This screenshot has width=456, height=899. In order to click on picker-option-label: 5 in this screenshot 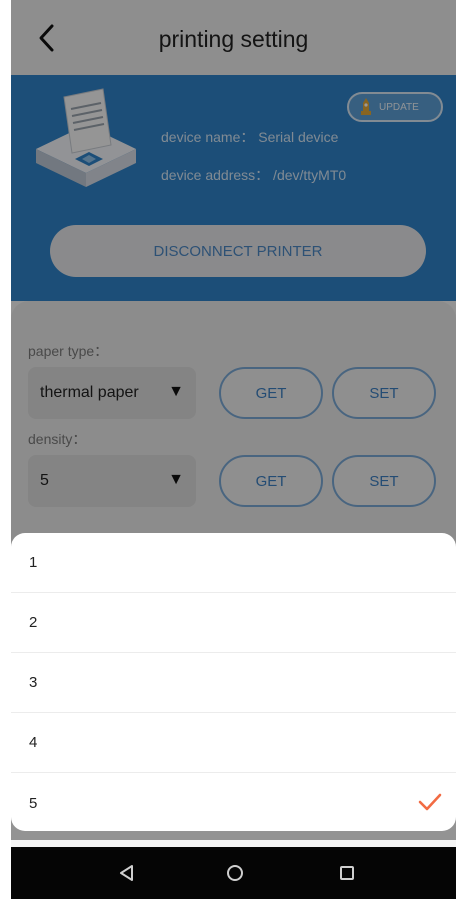, I will do `click(33, 803)`.